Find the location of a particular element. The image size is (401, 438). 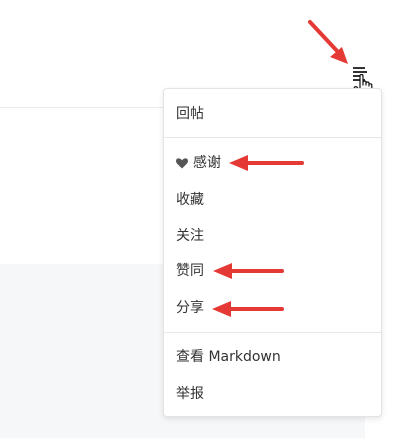

menu-item-upvote-label: 赞同 is located at coordinates (190, 271).